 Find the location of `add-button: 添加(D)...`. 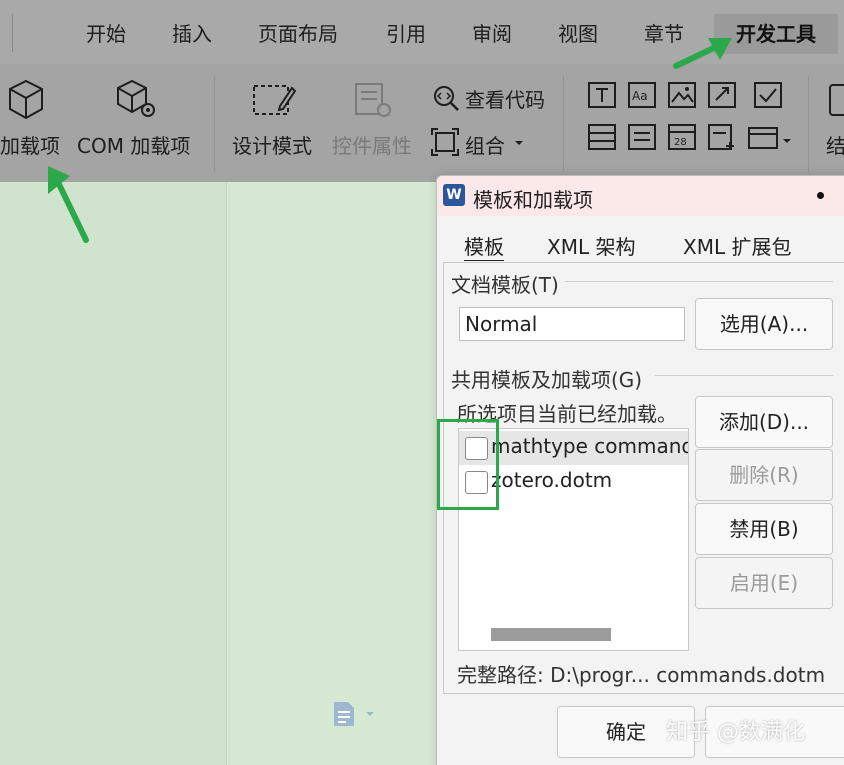

add-button: 添加(D)... is located at coordinates (764, 422).